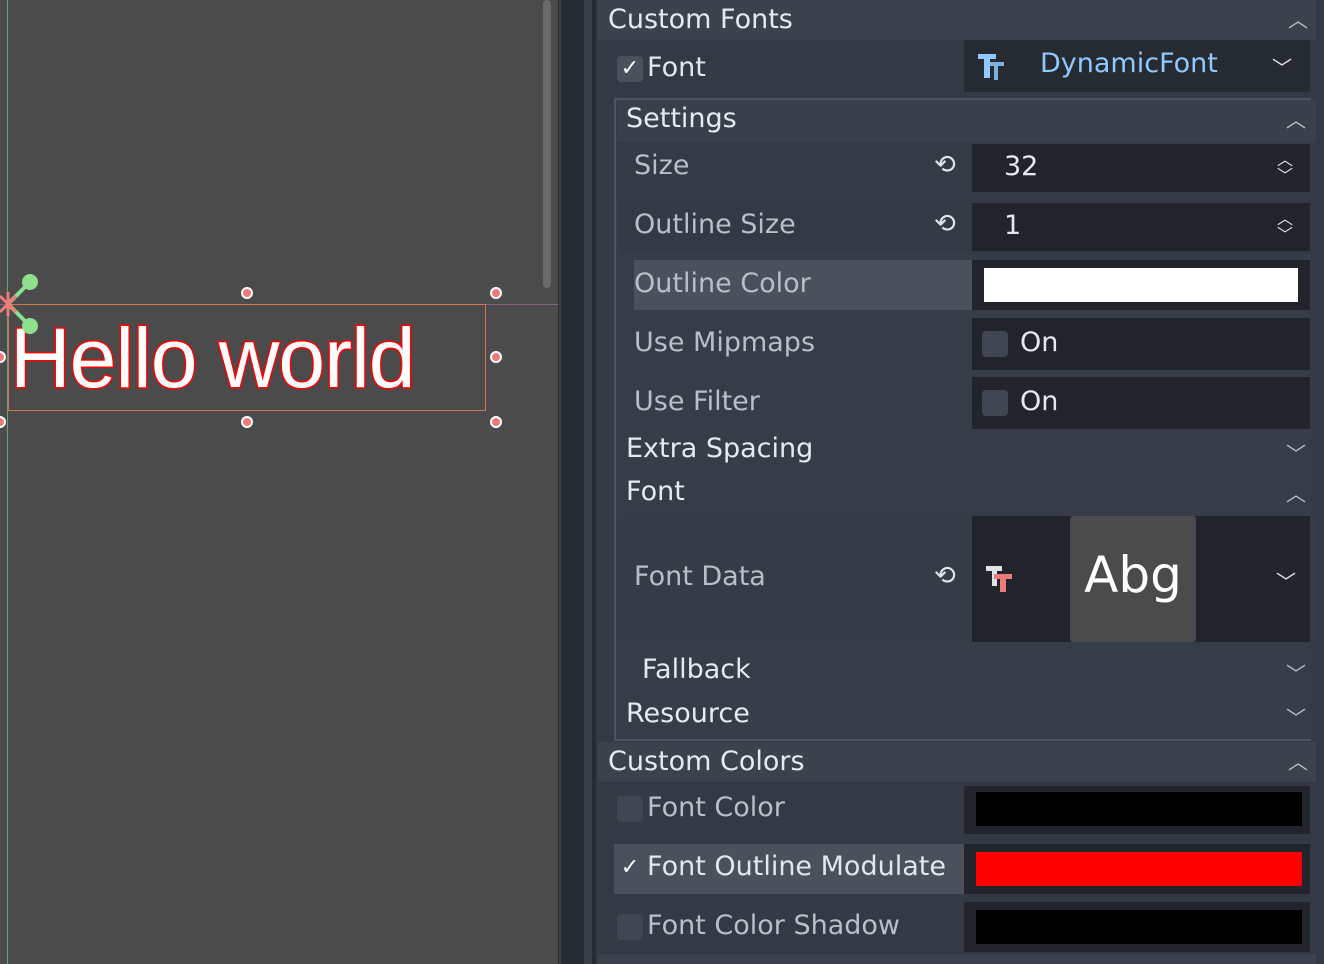  Describe the element at coordinates (720, 448) in the screenshot. I see `extra-spacing-title: Extra Spacing` at that location.